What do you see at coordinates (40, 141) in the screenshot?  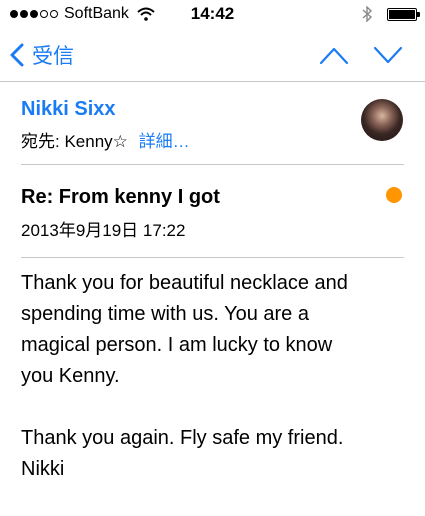 I see `to-label: 宛先:` at bounding box center [40, 141].